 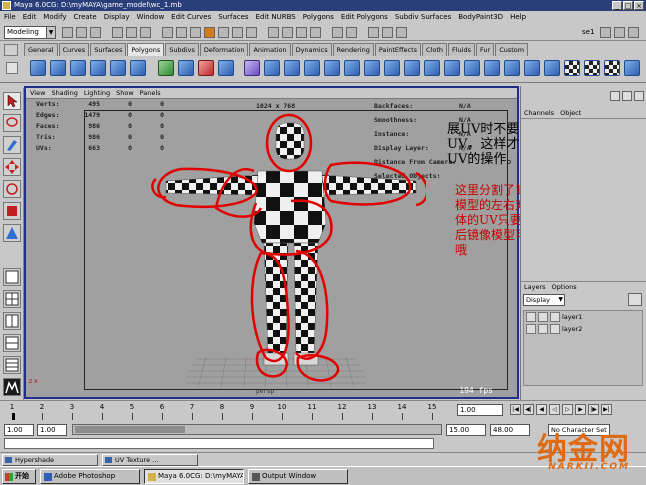 What do you see at coordinates (512, 49) in the screenshot?
I see `tab-custom: Custom` at bounding box center [512, 49].